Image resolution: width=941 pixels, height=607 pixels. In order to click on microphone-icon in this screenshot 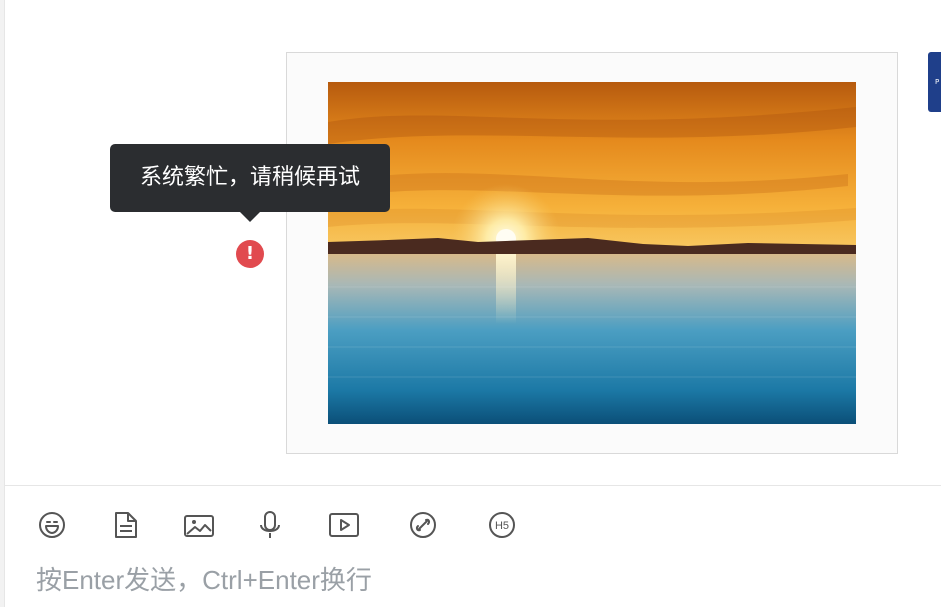, I will do `click(270, 525)`.